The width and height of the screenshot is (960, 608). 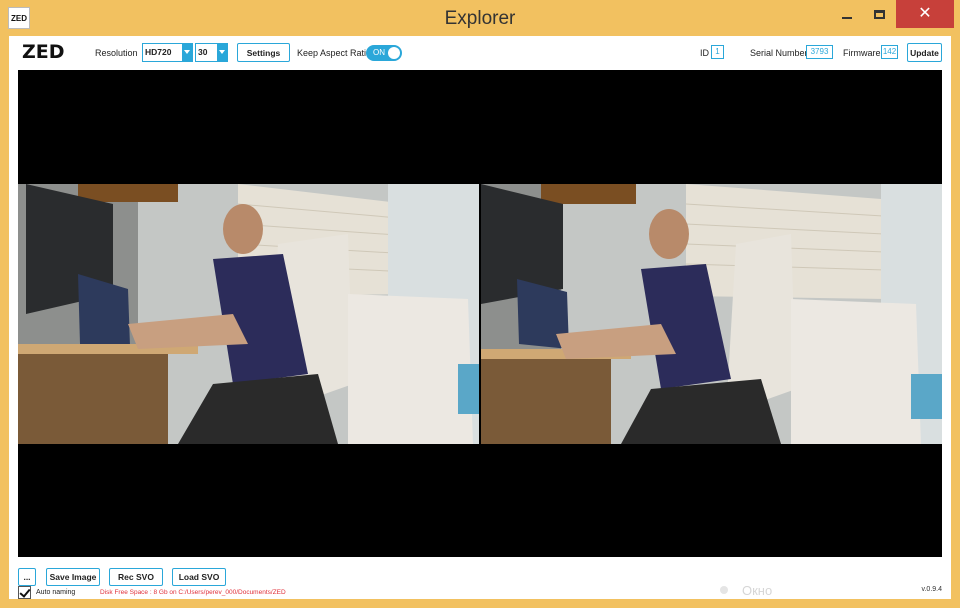 What do you see at coordinates (862, 53) in the screenshot?
I see `firmware-label: Firmware` at bounding box center [862, 53].